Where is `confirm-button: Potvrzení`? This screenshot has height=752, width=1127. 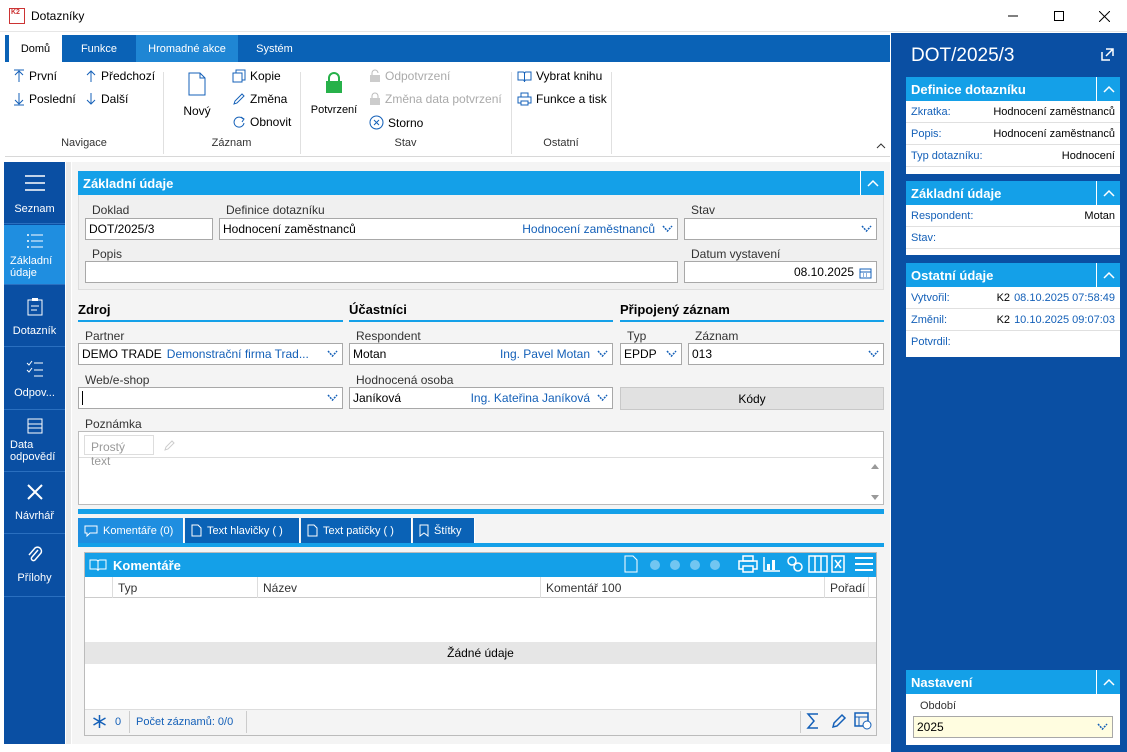 confirm-button: Potvrzení is located at coordinates (334, 94).